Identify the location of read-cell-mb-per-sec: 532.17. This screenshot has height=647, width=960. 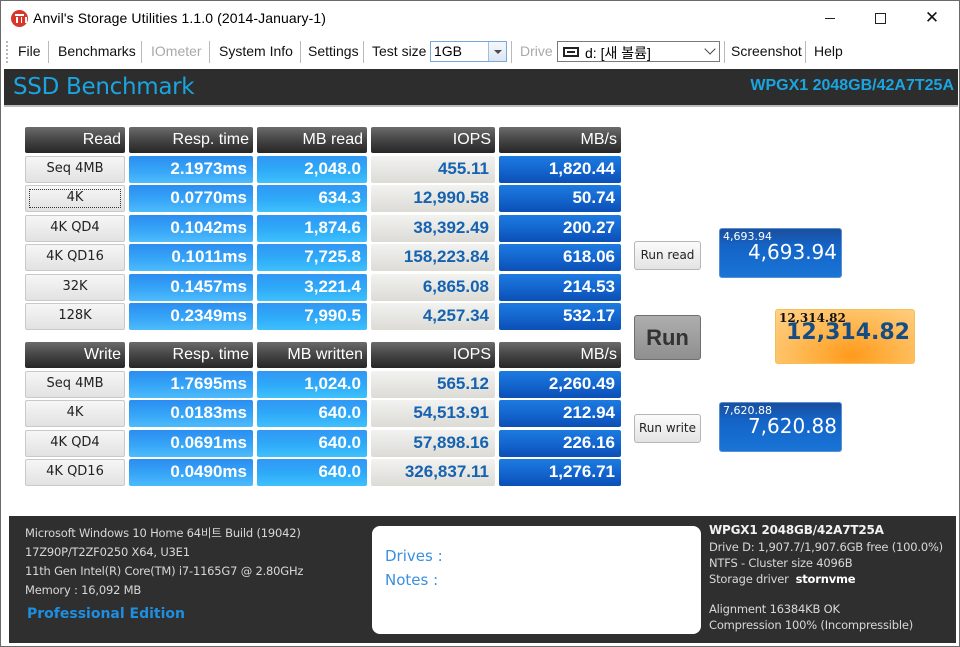
(560, 316).